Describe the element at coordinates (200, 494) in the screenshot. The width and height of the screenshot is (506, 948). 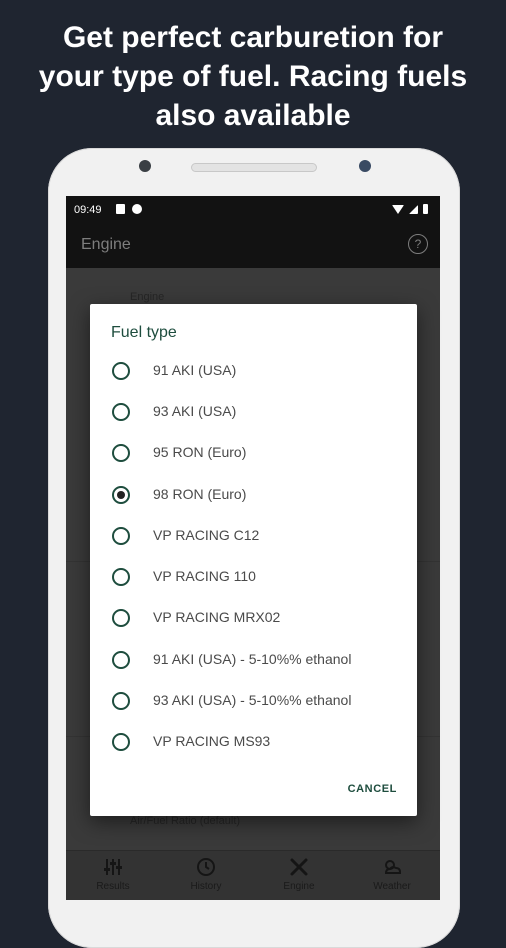
I see `fuel-option-label: 98 RON (Euro)` at that location.